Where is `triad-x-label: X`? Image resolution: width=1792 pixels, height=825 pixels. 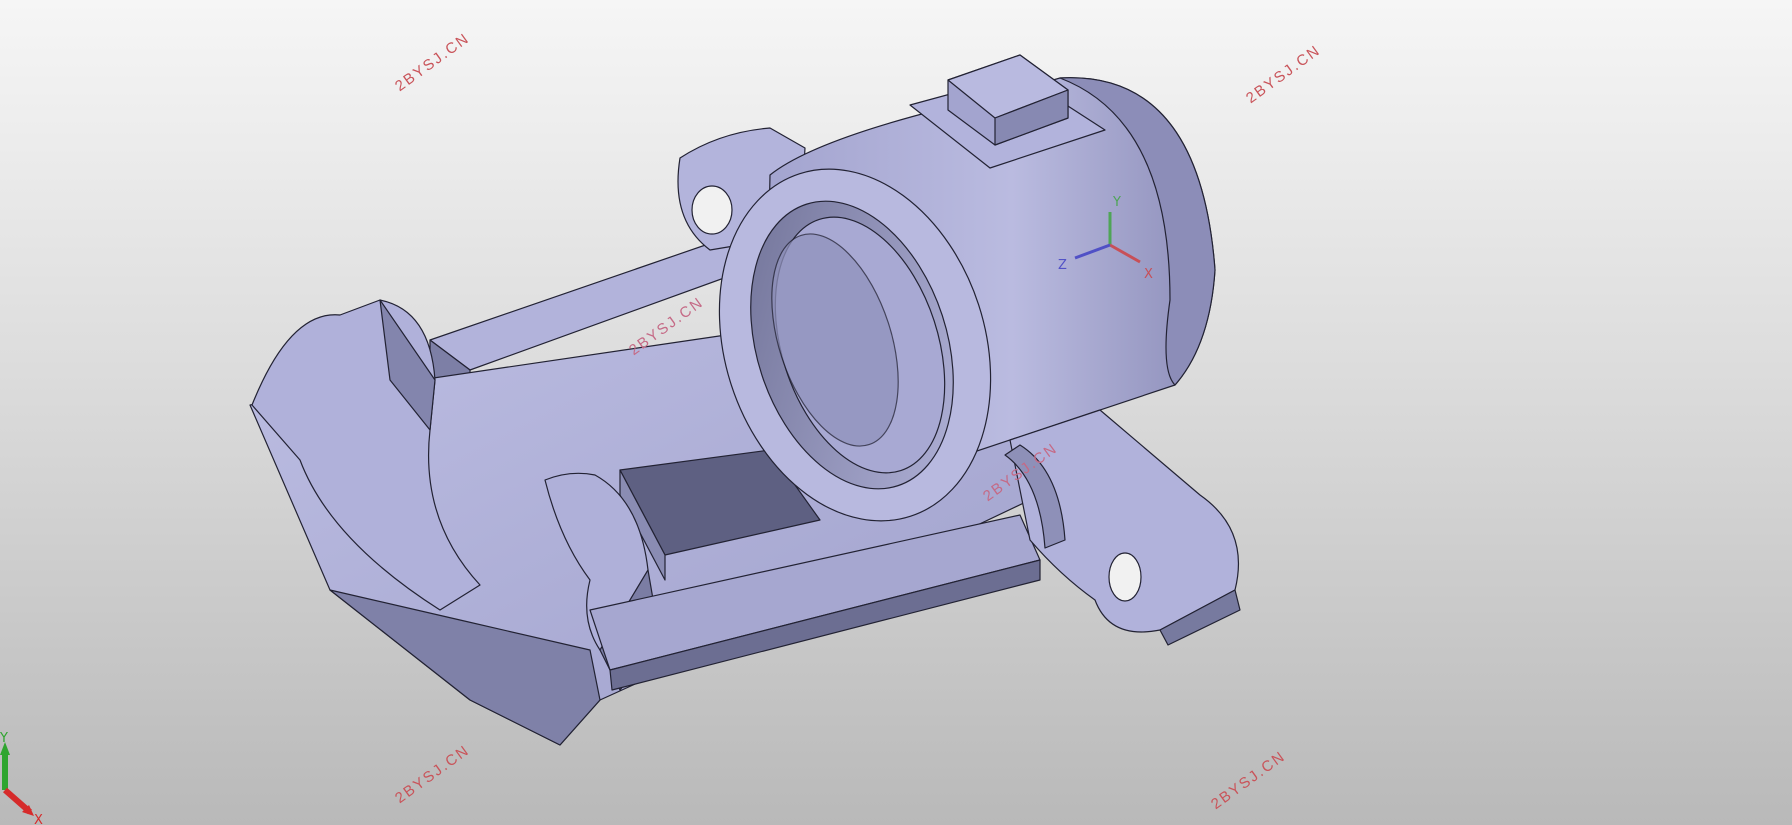
triad-x-label: X is located at coordinates (38, 819).